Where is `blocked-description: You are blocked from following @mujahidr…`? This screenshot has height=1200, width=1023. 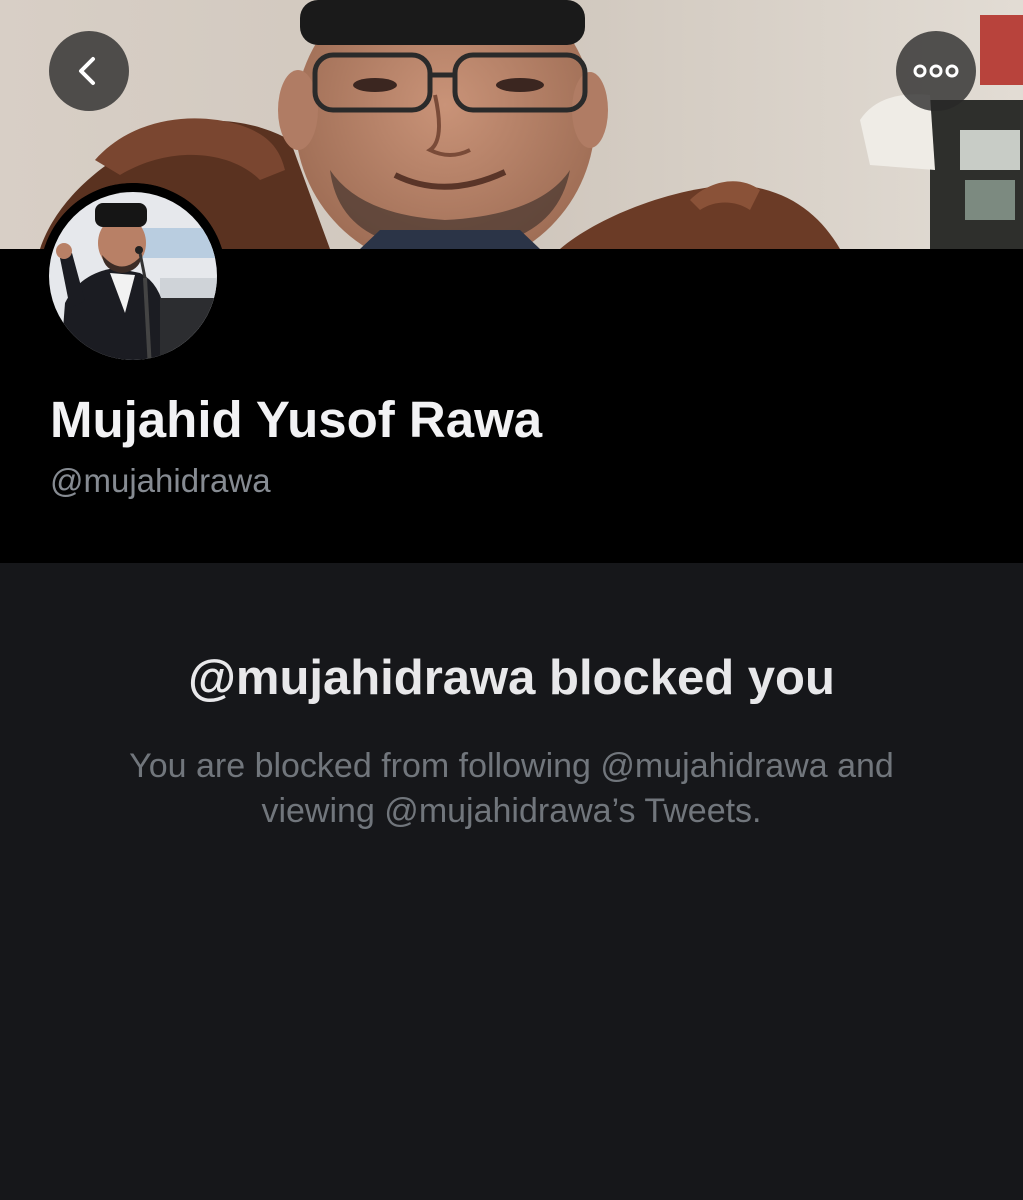 blocked-description: You are blocked from following @mujahidr… is located at coordinates (511, 789).